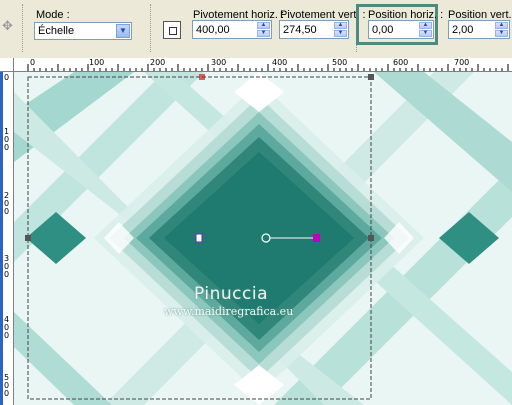 This screenshot has width=512, height=405. What do you see at coordinates (462, 62) in the screenshot?
I see `ruler-label: 700` at bounding box center [462, 62].